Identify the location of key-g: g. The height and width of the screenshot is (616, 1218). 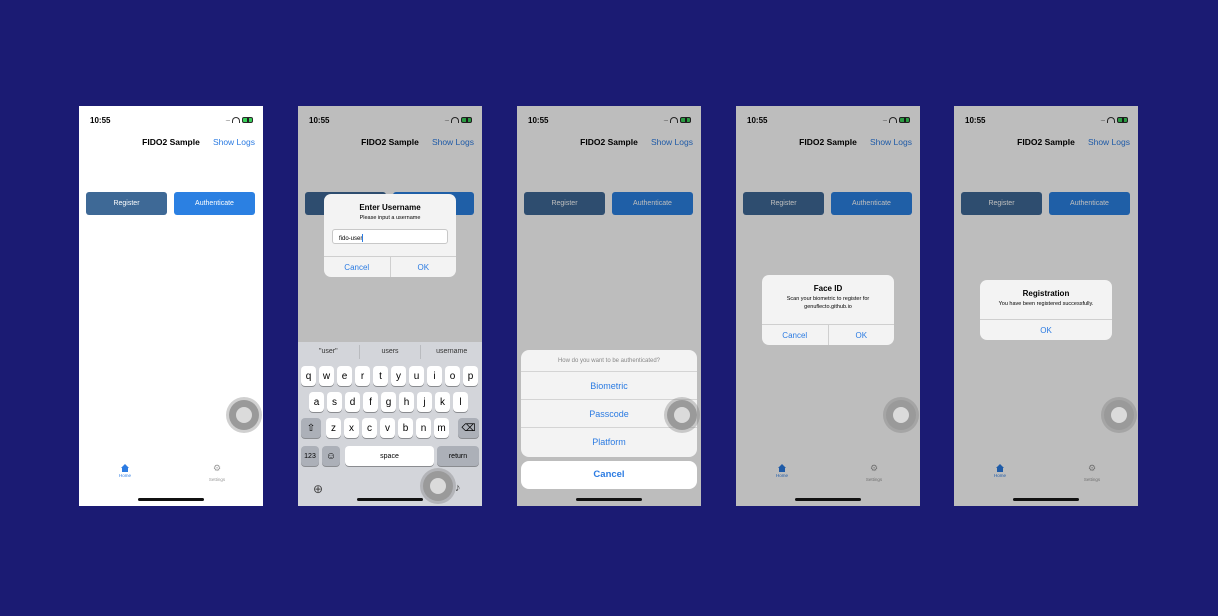
(388, 402).